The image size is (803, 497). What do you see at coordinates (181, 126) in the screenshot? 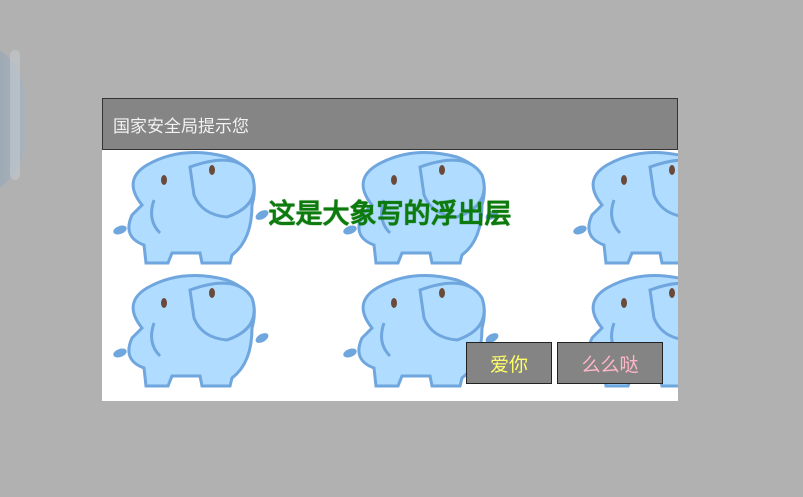
I see `dialog-title: 国家安全局提示您` at bounding box center [181, 126].